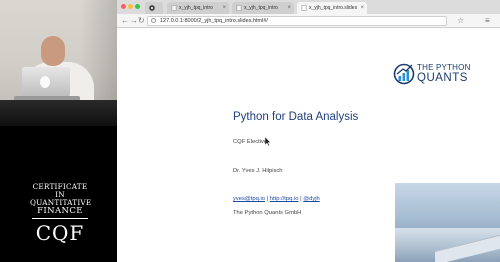 The width and height of the screenshot is (500, 262). I want to click on desk, so click(58, 113).